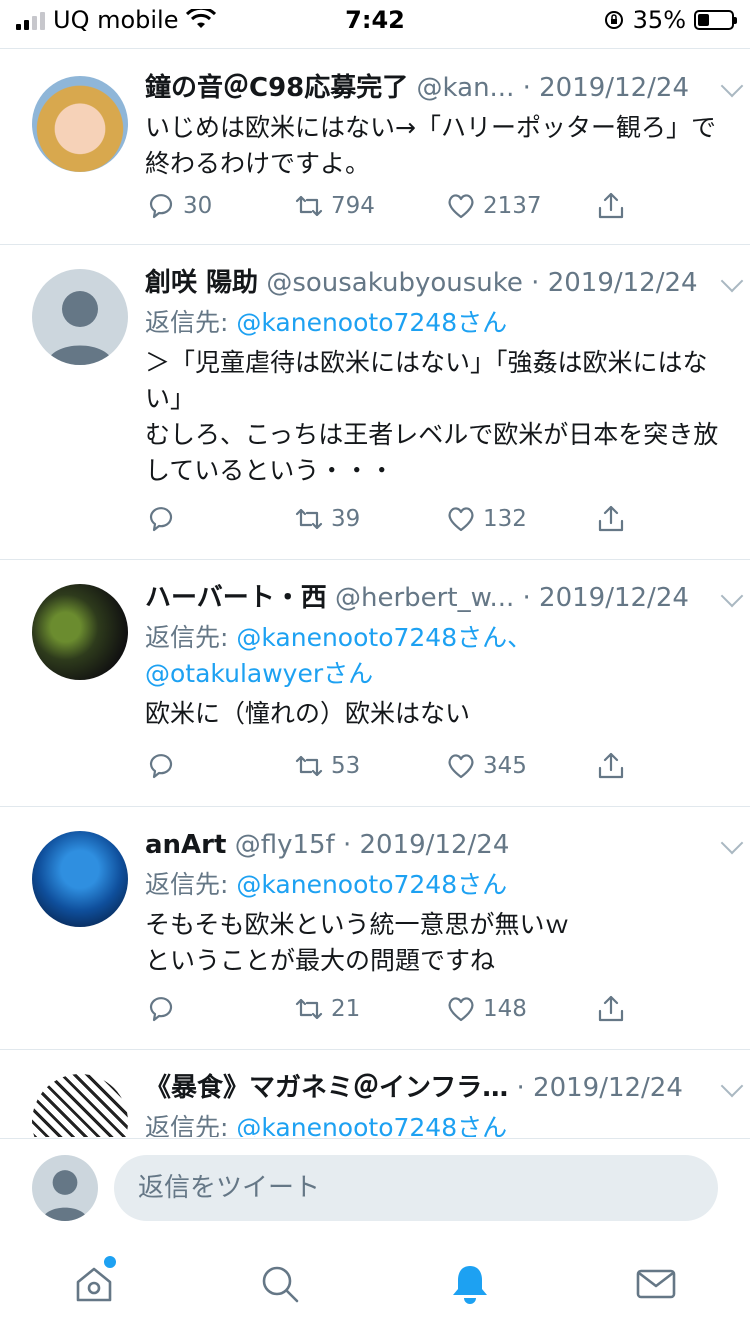  I want to click on divider, so click(375, 48).